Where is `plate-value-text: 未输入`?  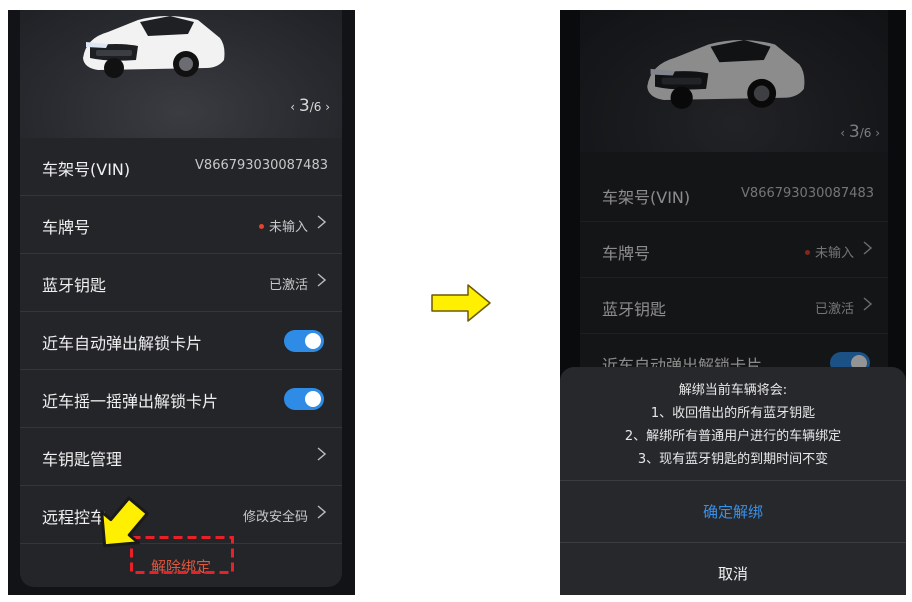 plate-value-text: 未输入 is located at coordinates (288, 227).